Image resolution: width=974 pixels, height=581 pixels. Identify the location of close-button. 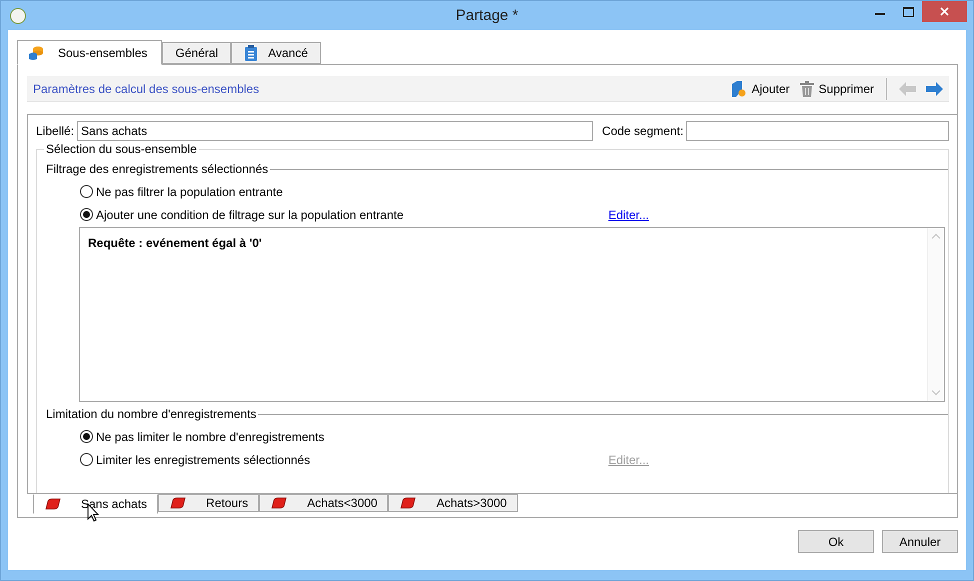
(944, 11).